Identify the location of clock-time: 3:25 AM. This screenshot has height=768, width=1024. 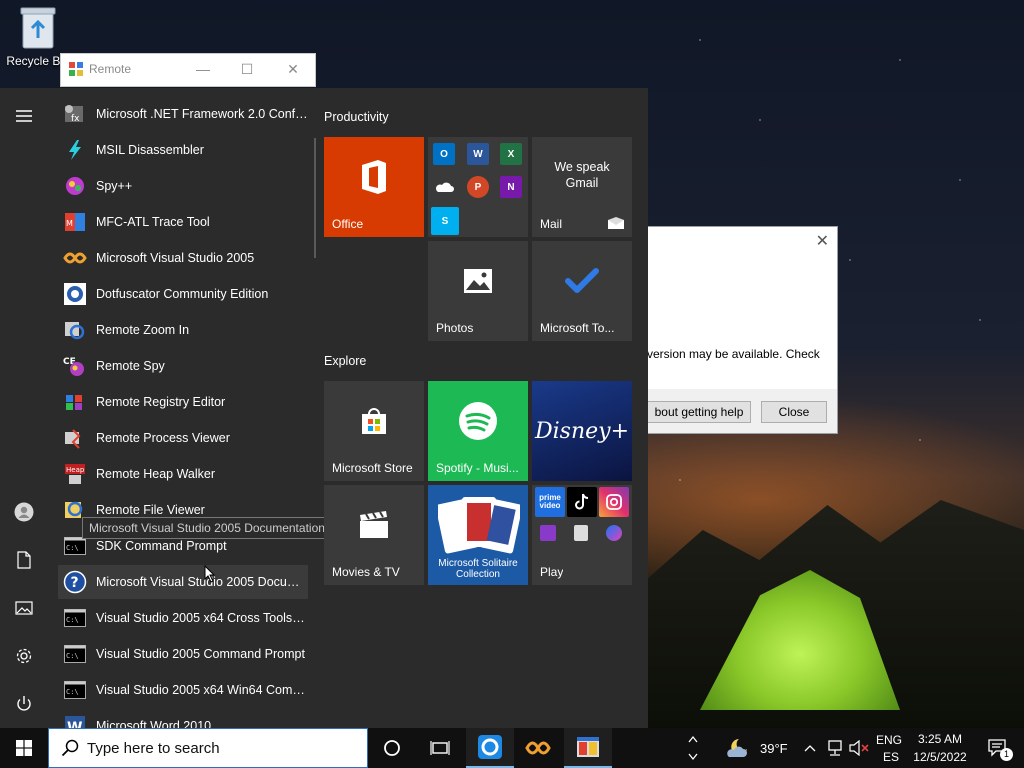
(940, 739).